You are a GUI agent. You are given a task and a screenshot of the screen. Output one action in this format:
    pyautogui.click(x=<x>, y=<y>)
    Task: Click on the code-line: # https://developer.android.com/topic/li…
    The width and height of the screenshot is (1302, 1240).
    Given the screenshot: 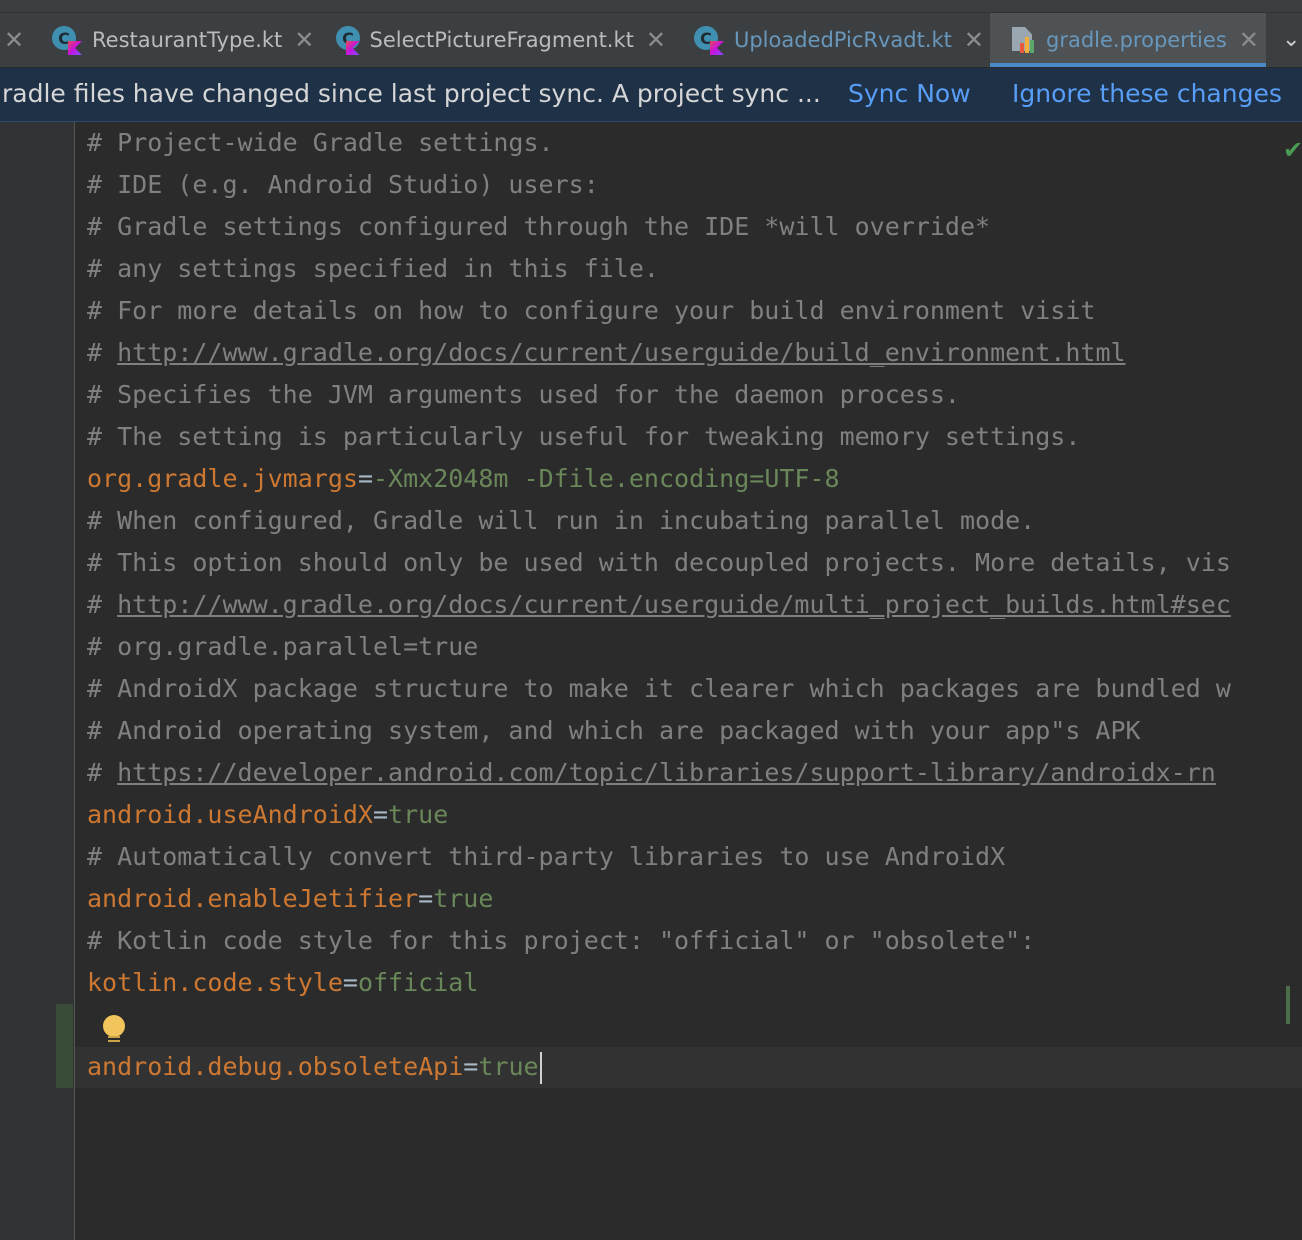 What is the action you would take?
    pyautogui.click(x=694, y=773)
    